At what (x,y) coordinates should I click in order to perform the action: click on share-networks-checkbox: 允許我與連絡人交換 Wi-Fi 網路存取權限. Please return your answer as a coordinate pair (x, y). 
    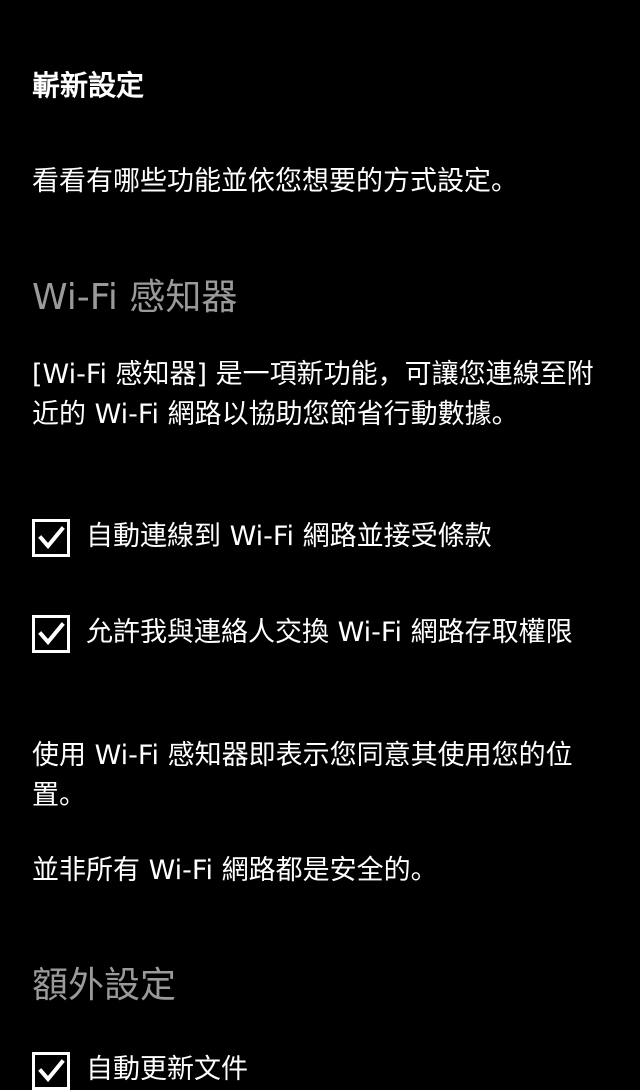
    Looking at the image, I should click on (322, 634).